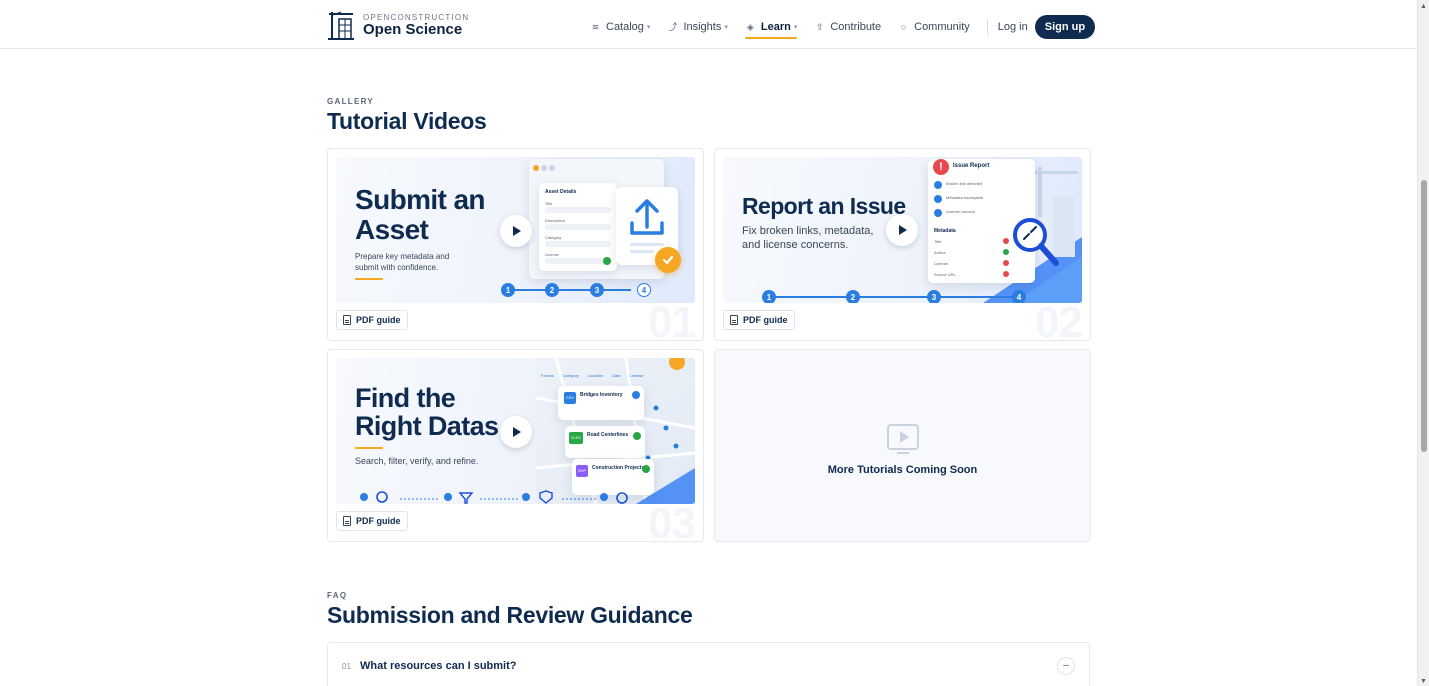 Image resolution: width=1429 pixels, height=686 pixels. Describe the element at coordinates (1065, 27) in the screenshot. I see `signup-button: Sign up` at that location.